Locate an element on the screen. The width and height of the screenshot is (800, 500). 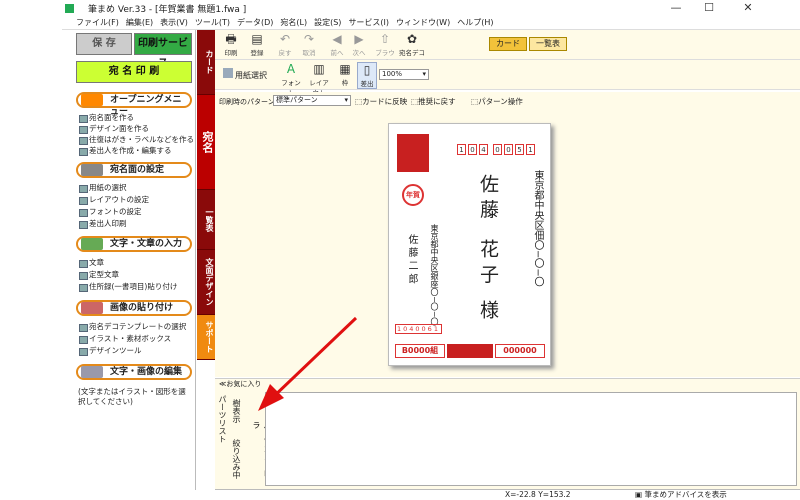
item-deco-template: 宛名デコテンプレートの選択 is located at coordinates (132, 327).